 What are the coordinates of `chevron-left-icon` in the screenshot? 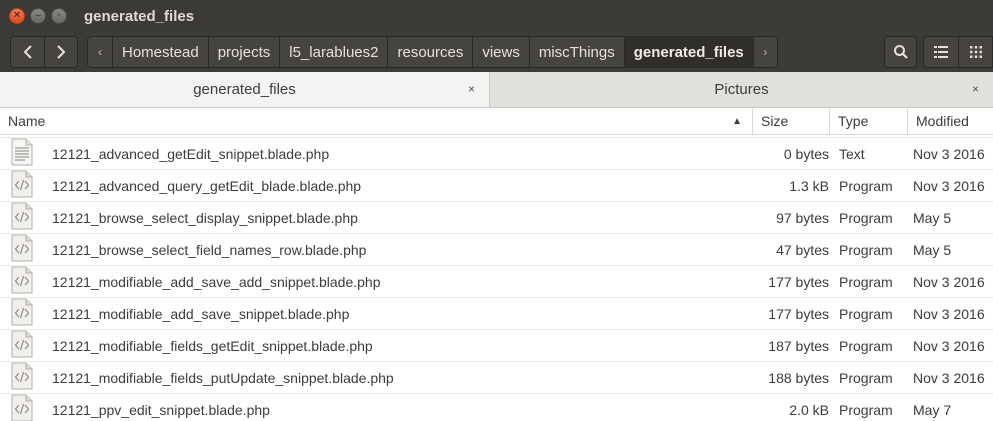 It's located at (27, 52).